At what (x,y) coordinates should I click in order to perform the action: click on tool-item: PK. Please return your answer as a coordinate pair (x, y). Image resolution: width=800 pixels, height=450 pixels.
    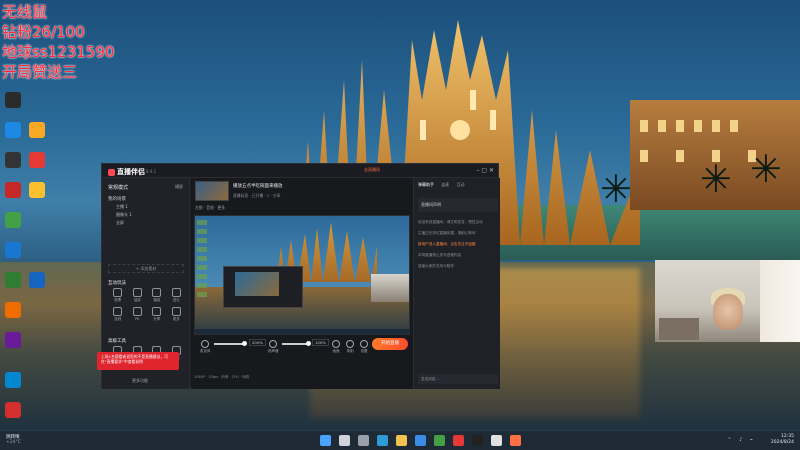
    Looking at the image, I should click on (138, 314).